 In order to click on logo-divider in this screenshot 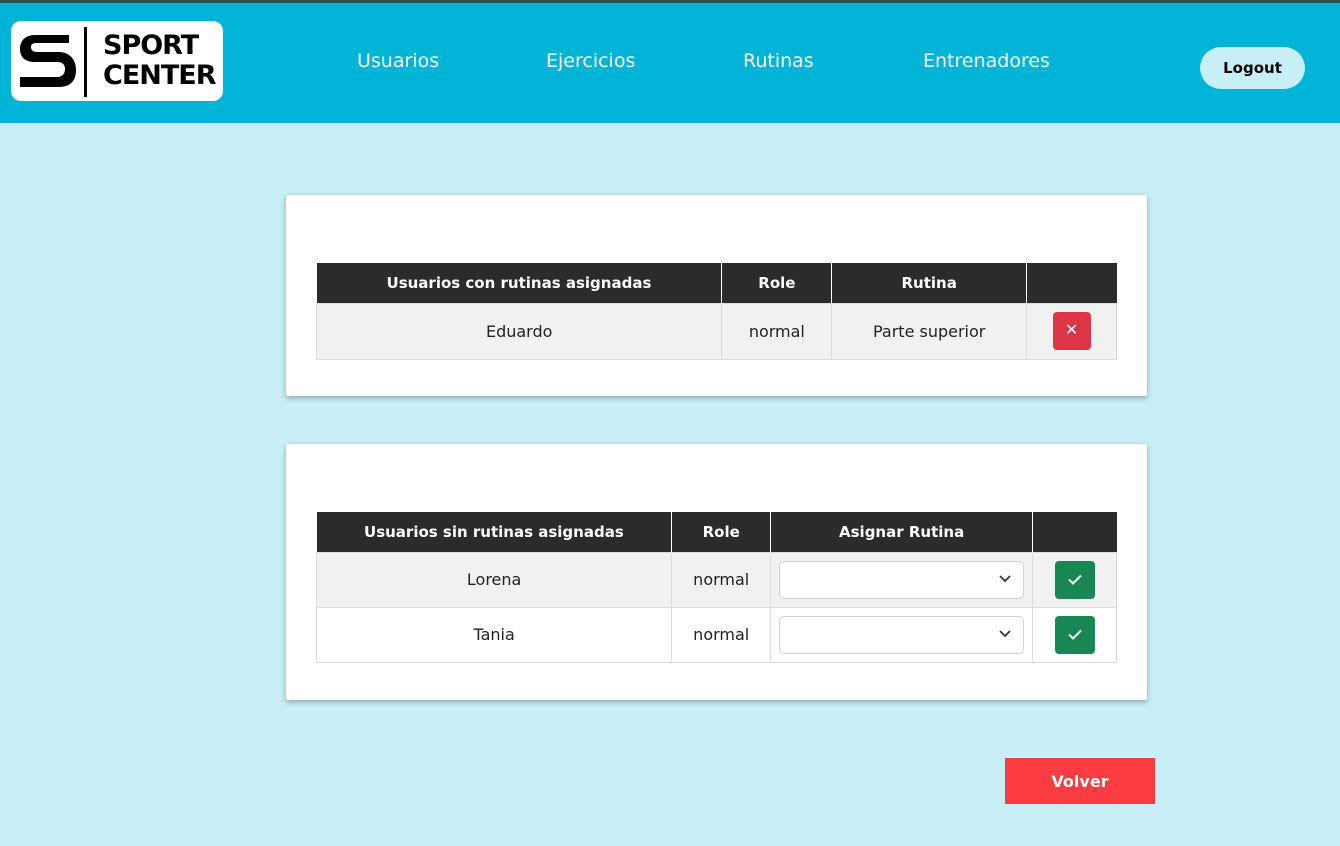, I will do `click(85, 62)`.